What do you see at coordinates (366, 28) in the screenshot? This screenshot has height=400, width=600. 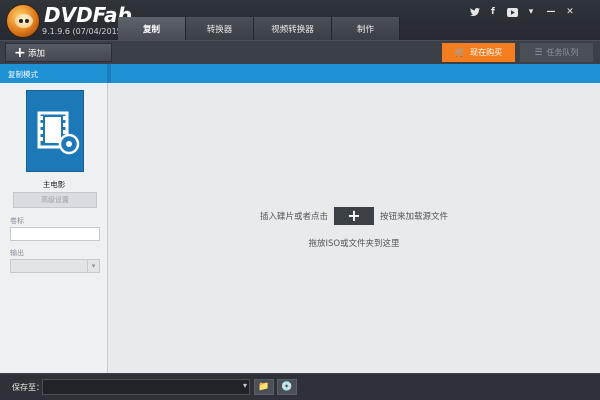 I see `tab-creator: 制作` at bounding box center [366, 28].